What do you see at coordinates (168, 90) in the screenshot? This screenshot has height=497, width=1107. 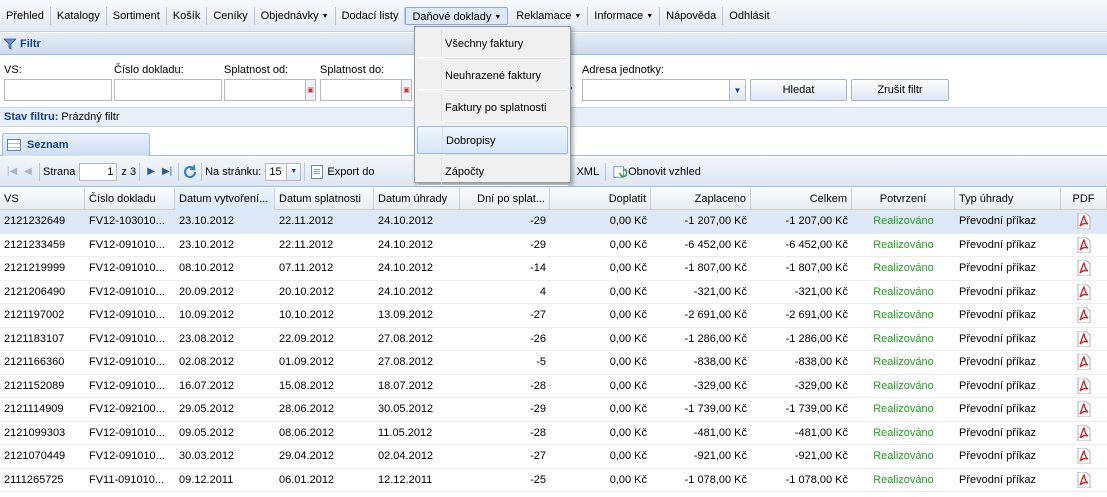 I see `document-number-input` at bounding box center [168, 90].